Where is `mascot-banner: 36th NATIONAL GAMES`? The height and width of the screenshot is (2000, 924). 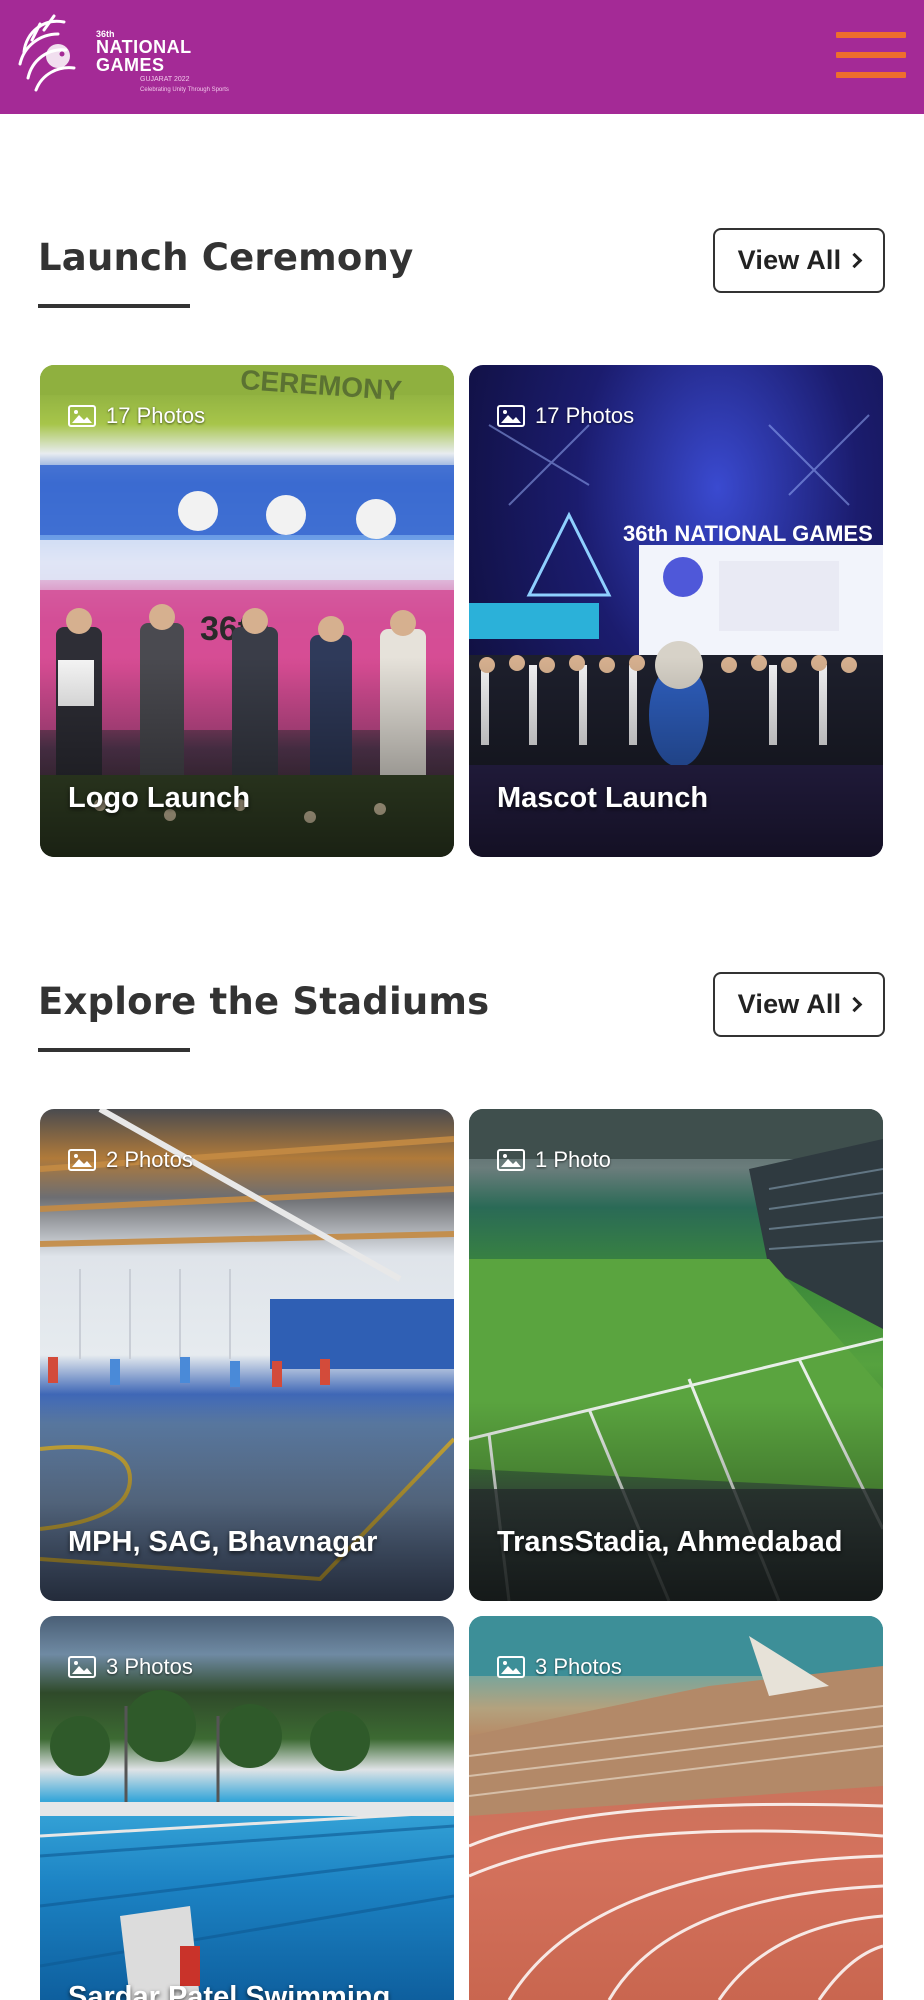 mascot-banner: 36th NATIONAL GAMES is located at coordinates (748, 533).